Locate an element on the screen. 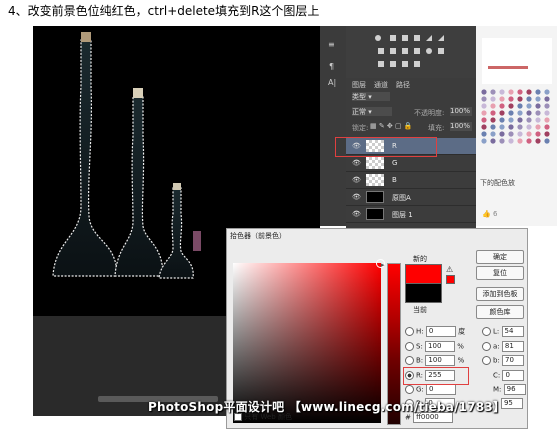 The image size is (557, 429). cyan-input: 0 is located at coordinates (513, 375).